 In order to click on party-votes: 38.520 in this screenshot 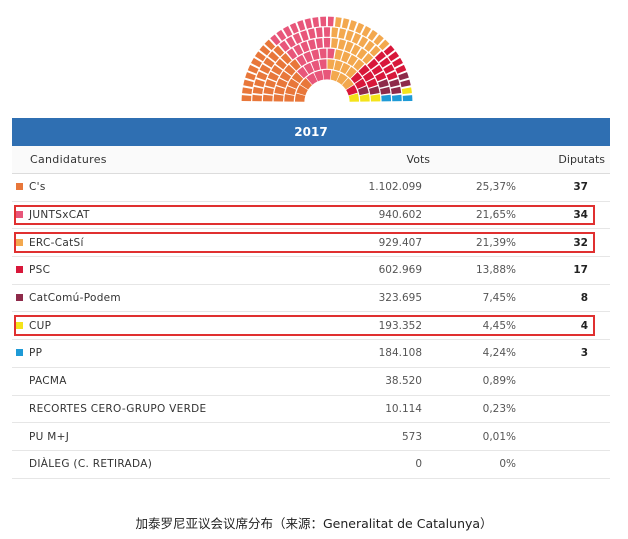, I will do `click(403, 381)`.